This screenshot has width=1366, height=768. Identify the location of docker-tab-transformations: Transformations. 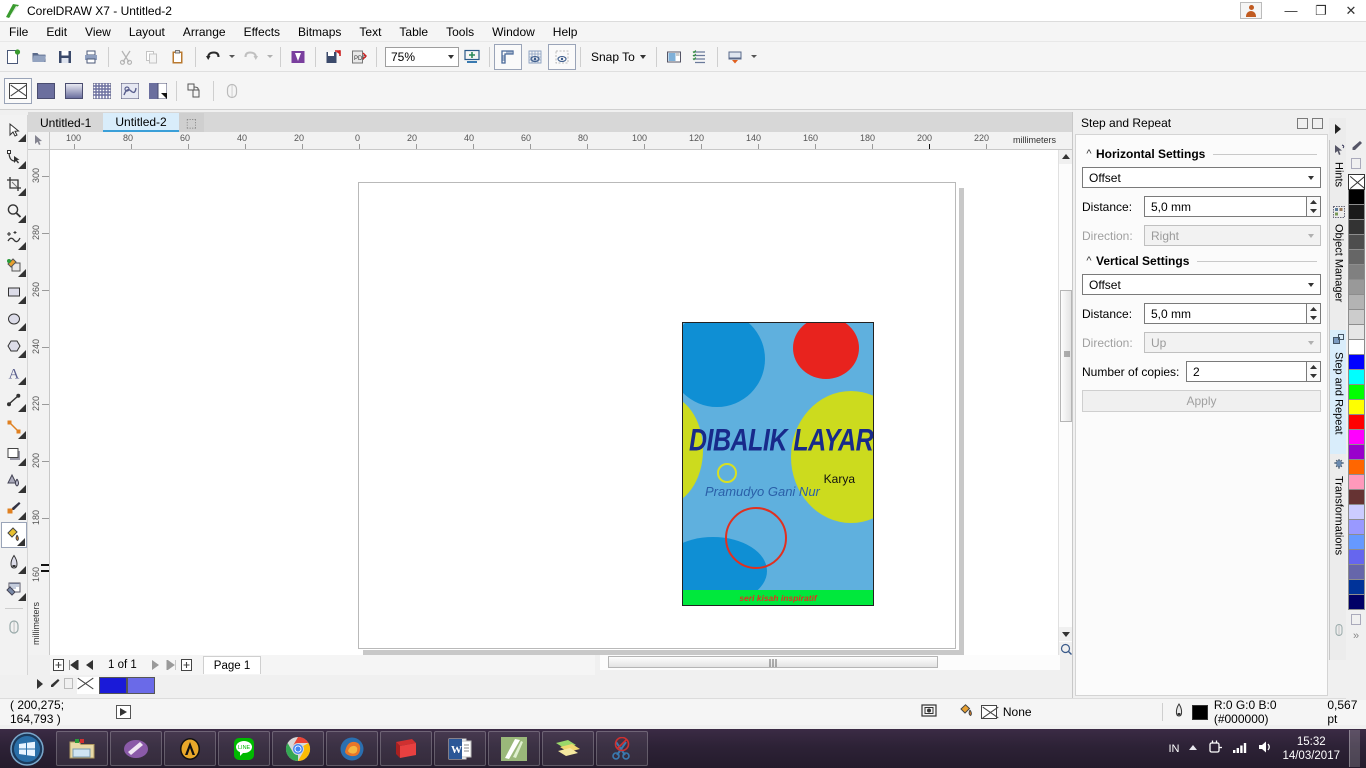
(1338, 519).